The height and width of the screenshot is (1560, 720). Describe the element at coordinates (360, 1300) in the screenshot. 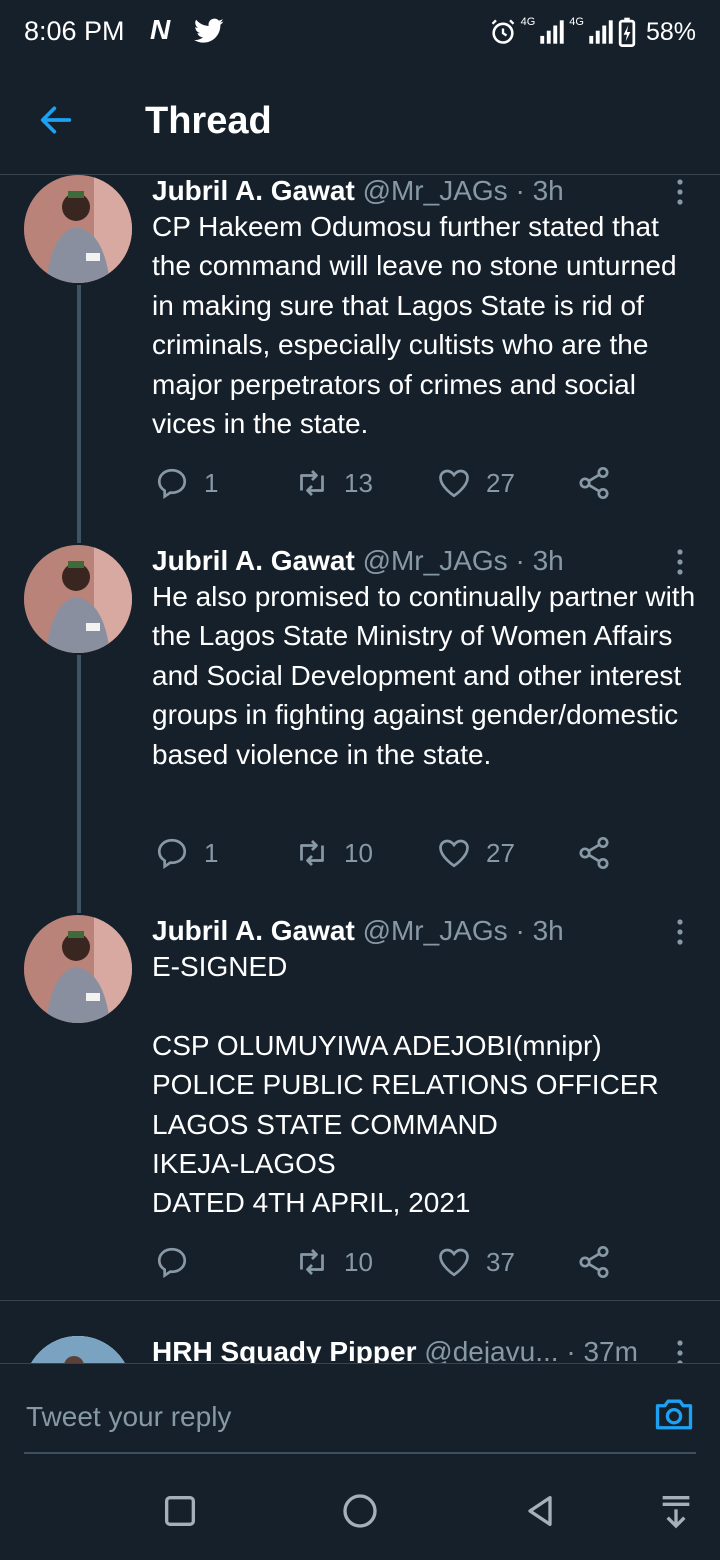

I see `tweet-divider` at that location.